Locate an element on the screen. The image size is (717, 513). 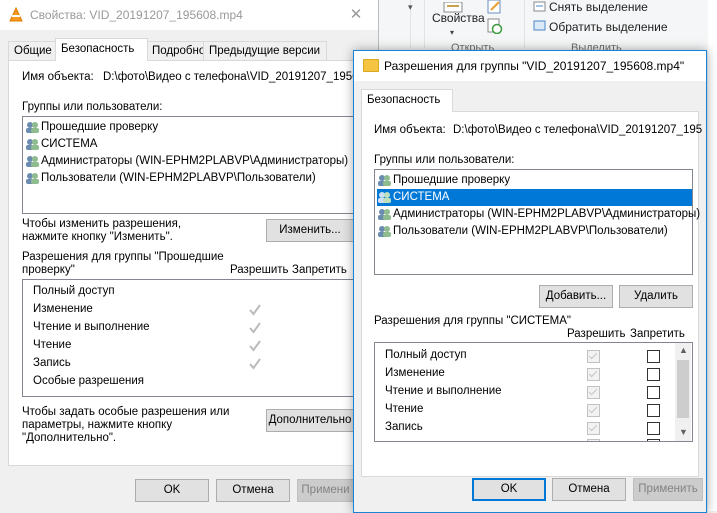
deselect-icon is located at coordinates (540, 7).